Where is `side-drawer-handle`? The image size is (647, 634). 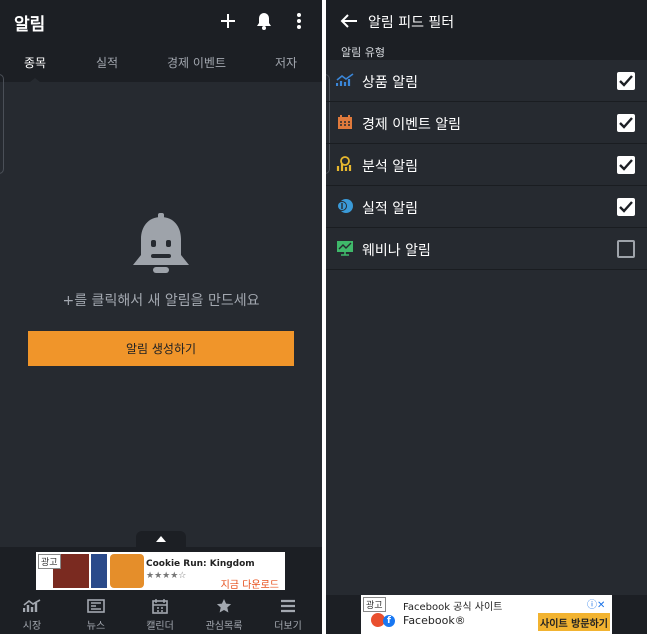
side-drawer-handle is located at coordinates (2, 124).